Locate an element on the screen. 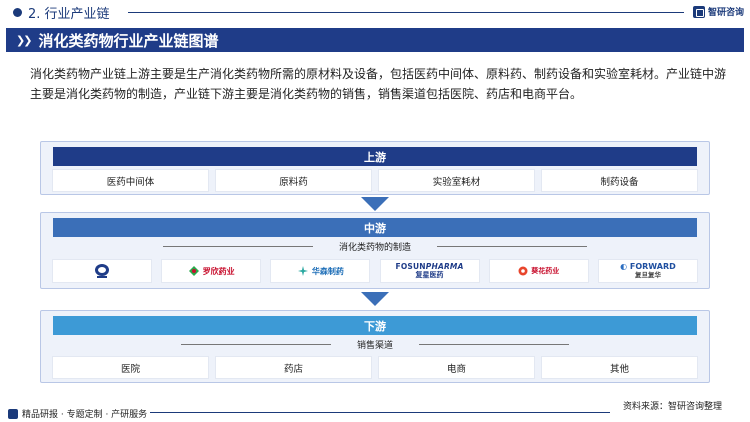 This screenshot has width=750, height=422. upstream-item: 制药设备 is located at coordinates (619, 180).